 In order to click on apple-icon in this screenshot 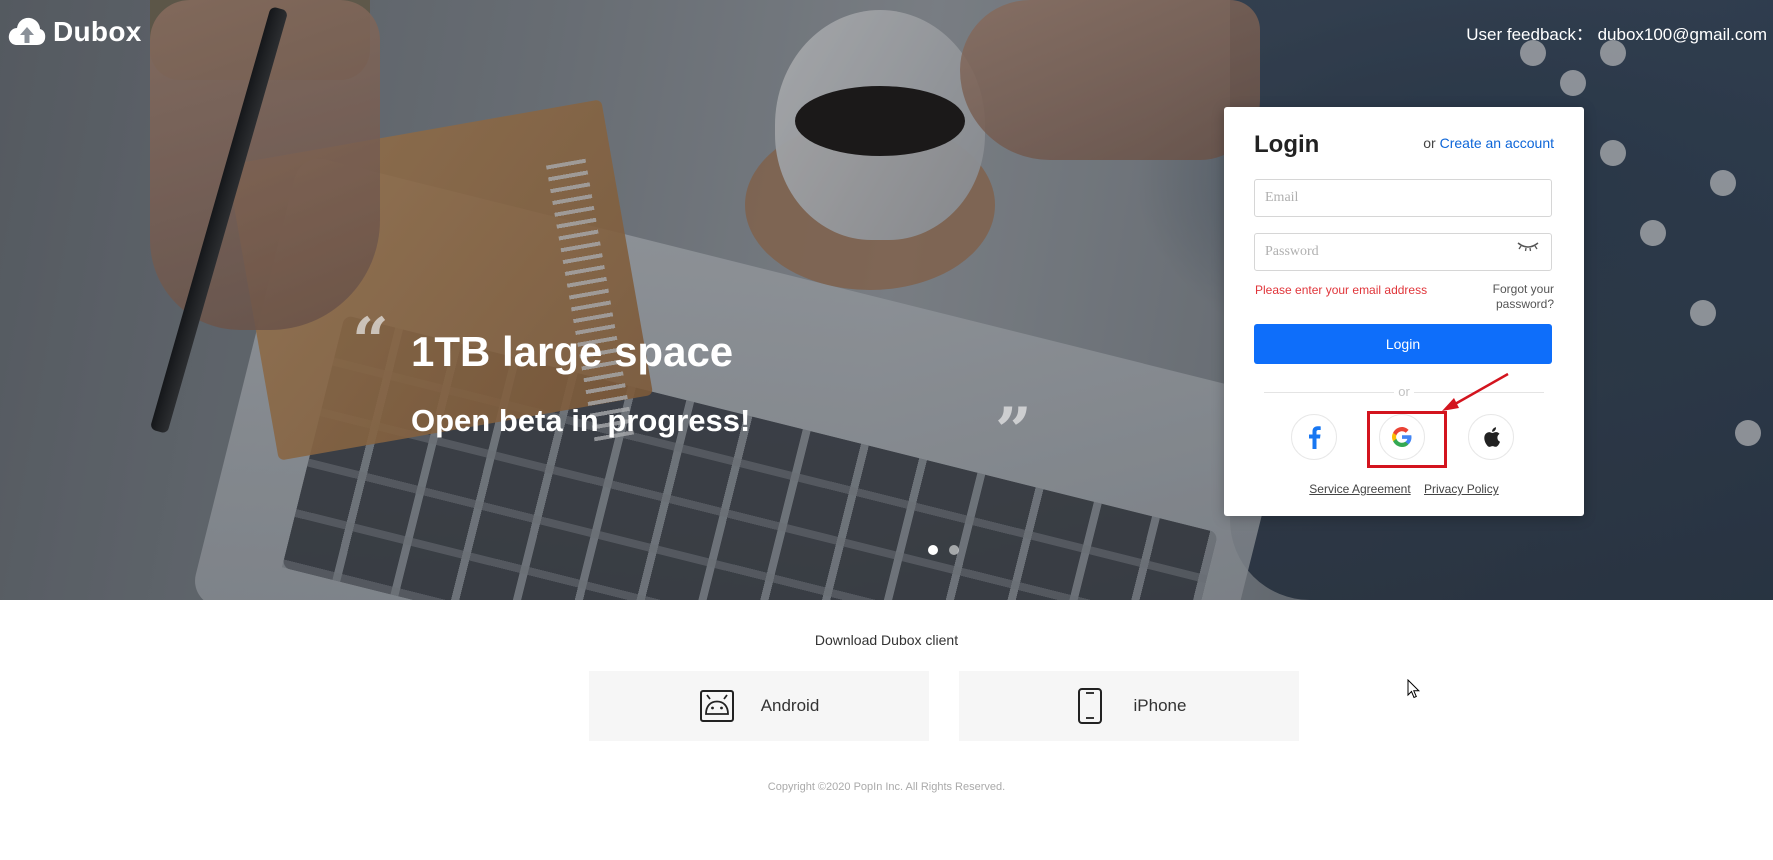, I will do `click(1492, 437)`.